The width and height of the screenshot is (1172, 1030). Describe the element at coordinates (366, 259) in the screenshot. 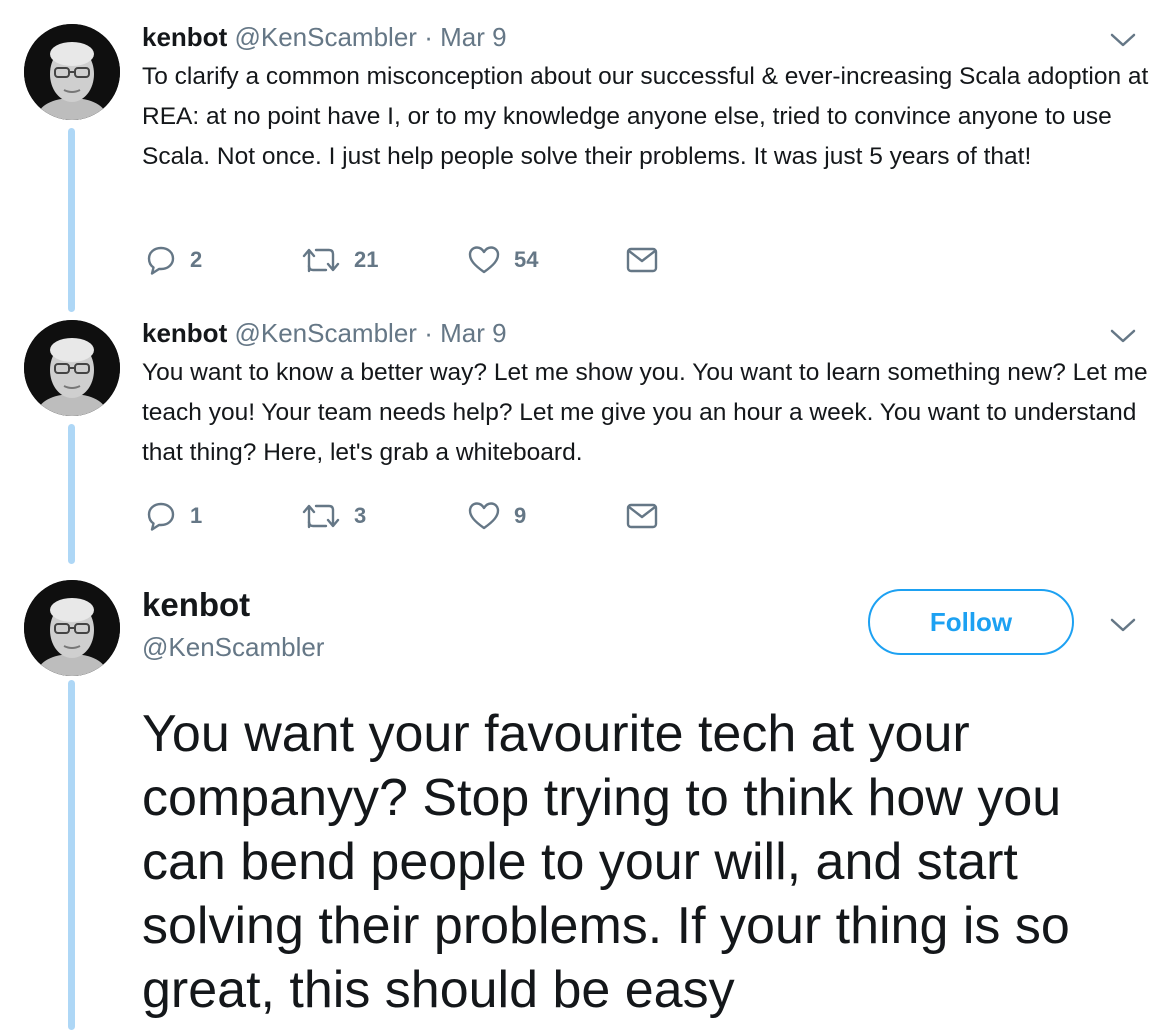

I see `retweet-count: 21` at that location.